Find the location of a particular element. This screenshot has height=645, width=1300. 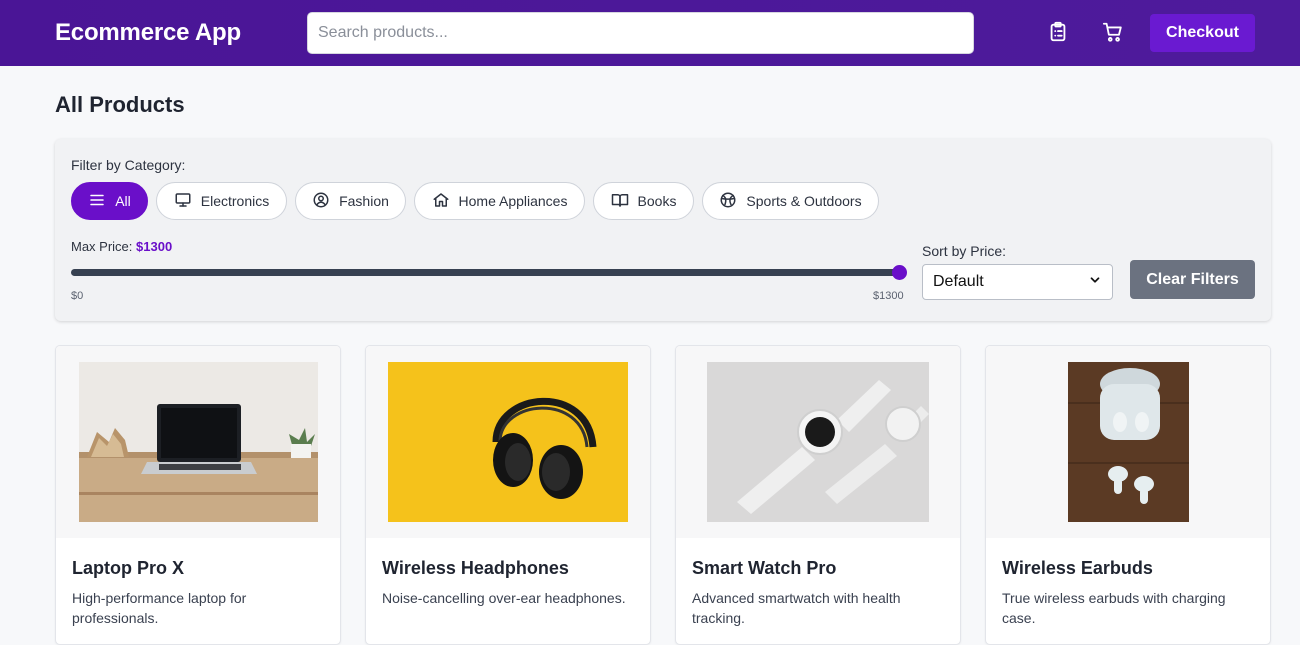

home-icon is located at coordinates (441, 201).